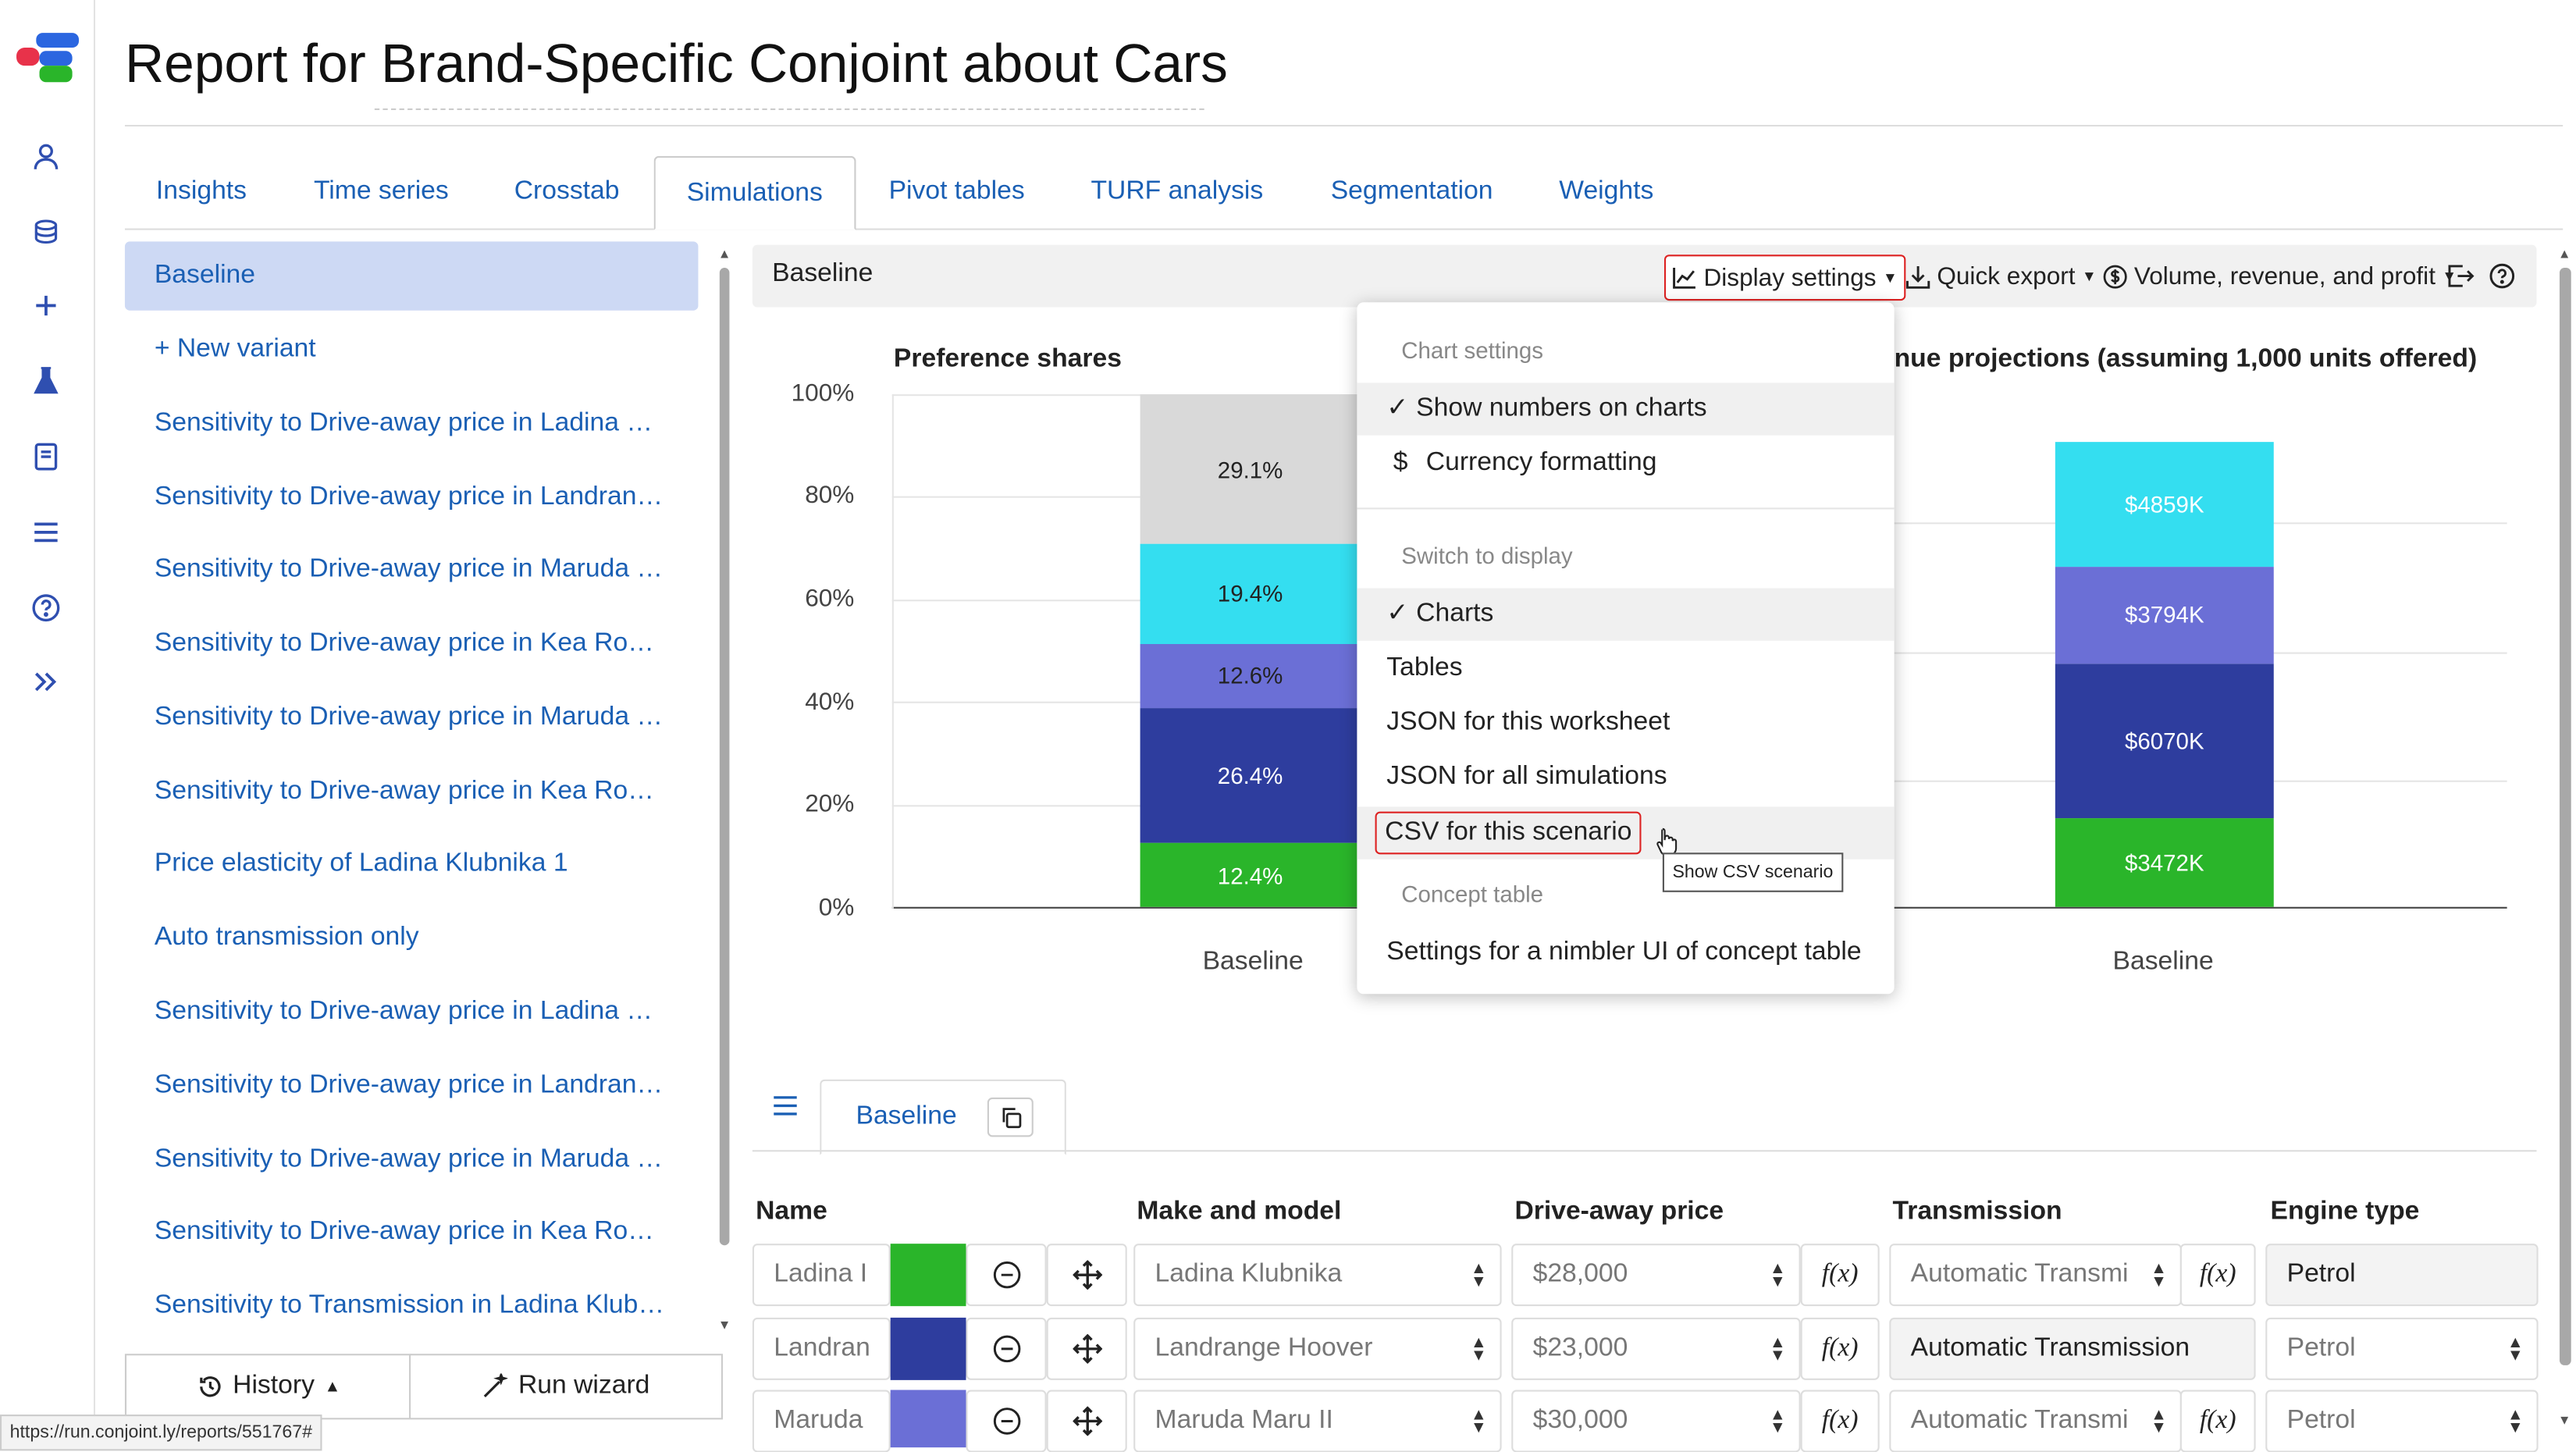  Describe the element at coordinates (2402, 1275) in the screenshot. I see `engine-cell: Petrol` at that location.